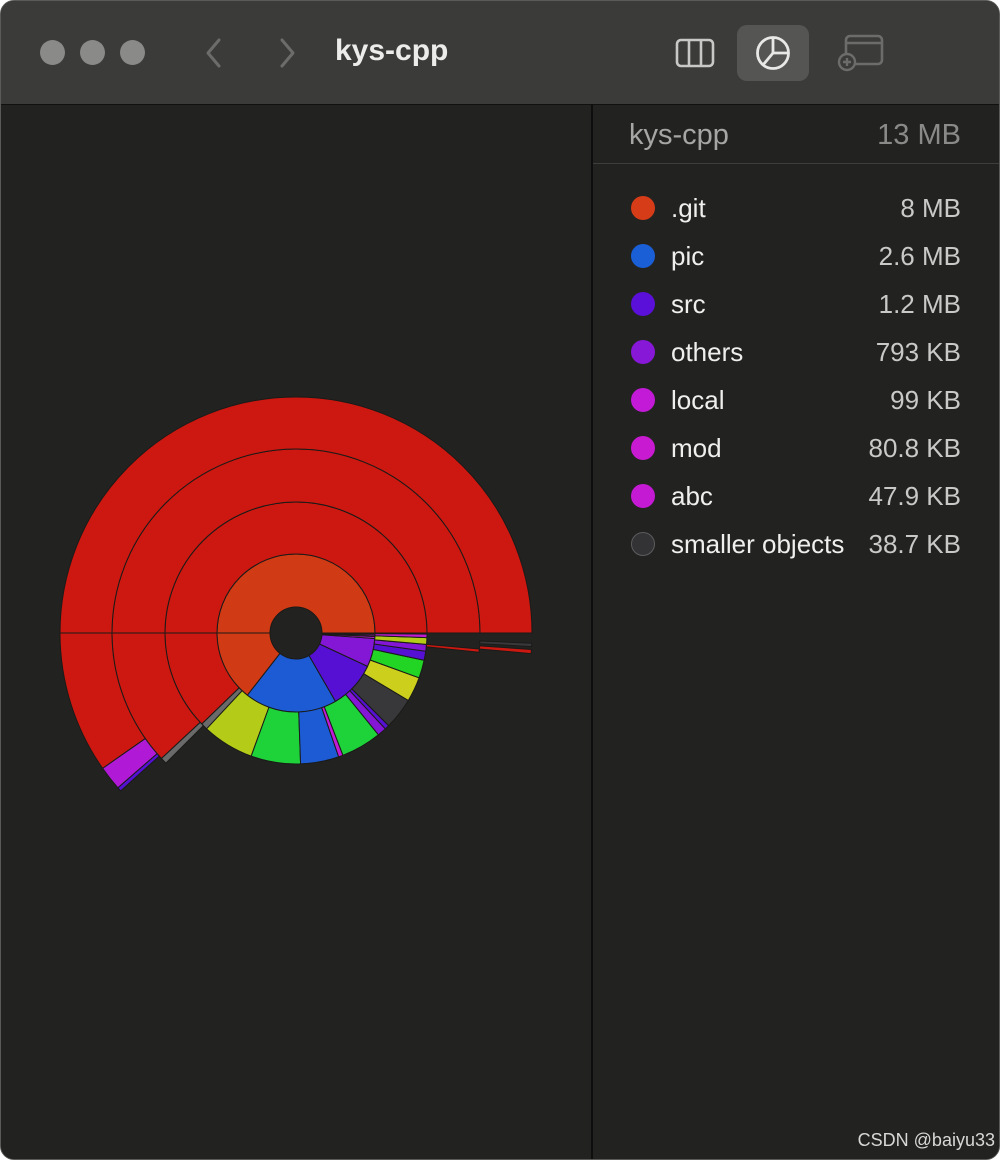 The height and width of the screenshot is (1160, 1000). I want to click on chevron-left-icon, so click(213, 53).